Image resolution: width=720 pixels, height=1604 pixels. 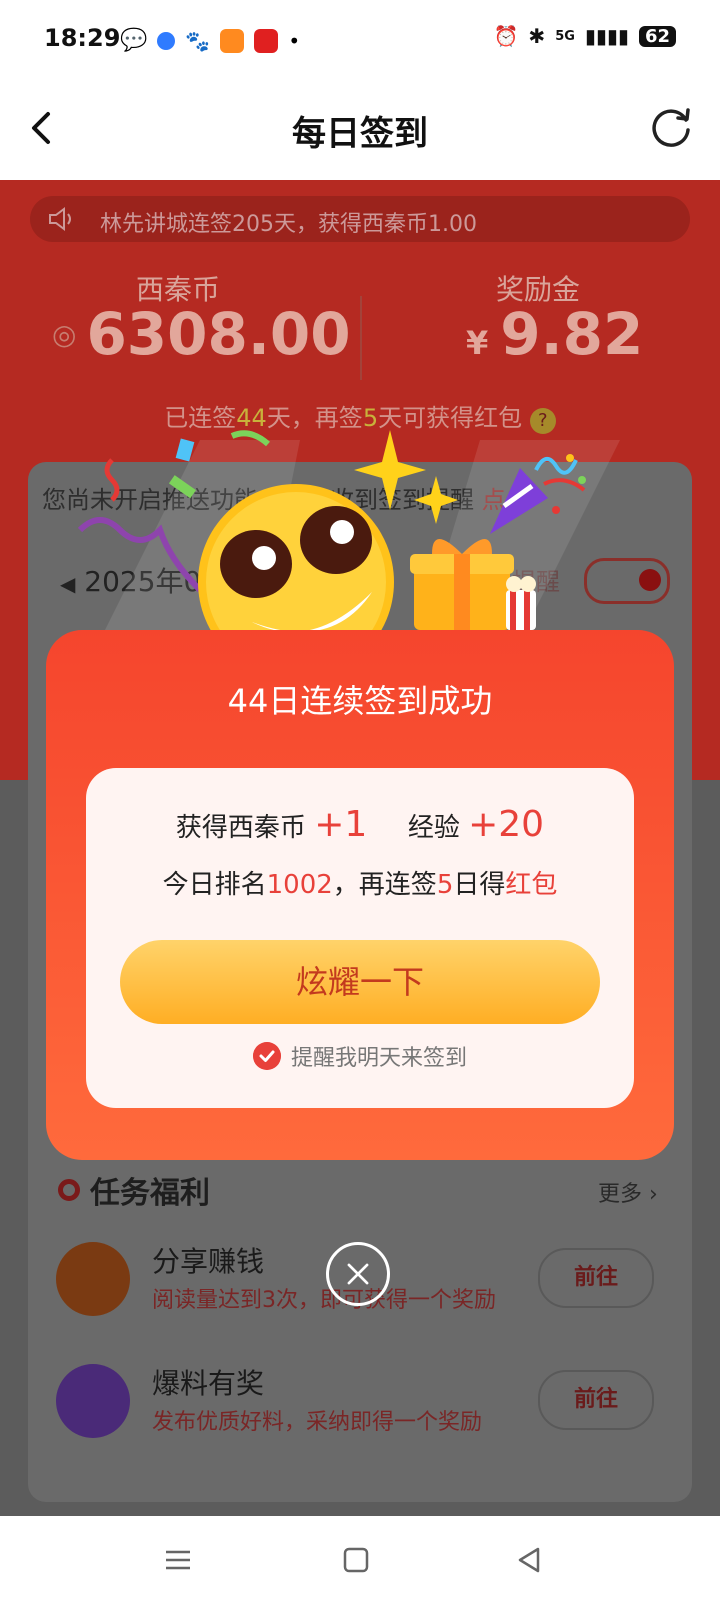 I want to click on signin-ticker: 林先讲城连签205天，获得西秦币1.00, so click(x=360, y=219).